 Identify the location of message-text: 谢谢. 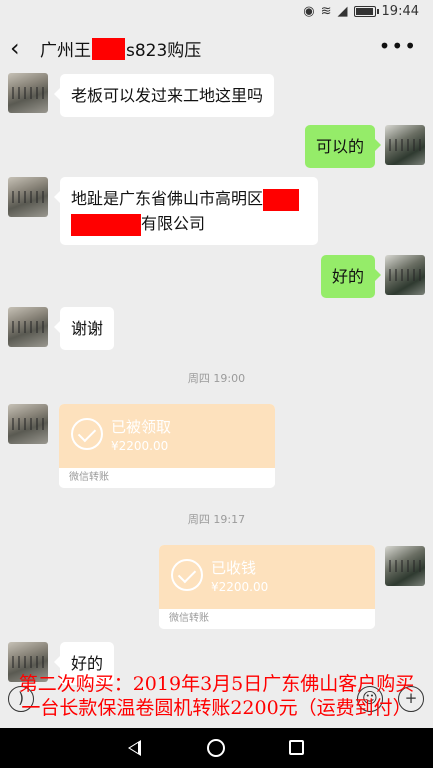
(87, 328).